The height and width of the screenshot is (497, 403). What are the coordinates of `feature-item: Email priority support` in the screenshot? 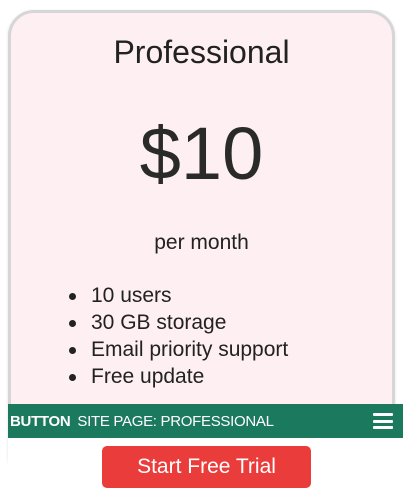 It's located at (177, 349).